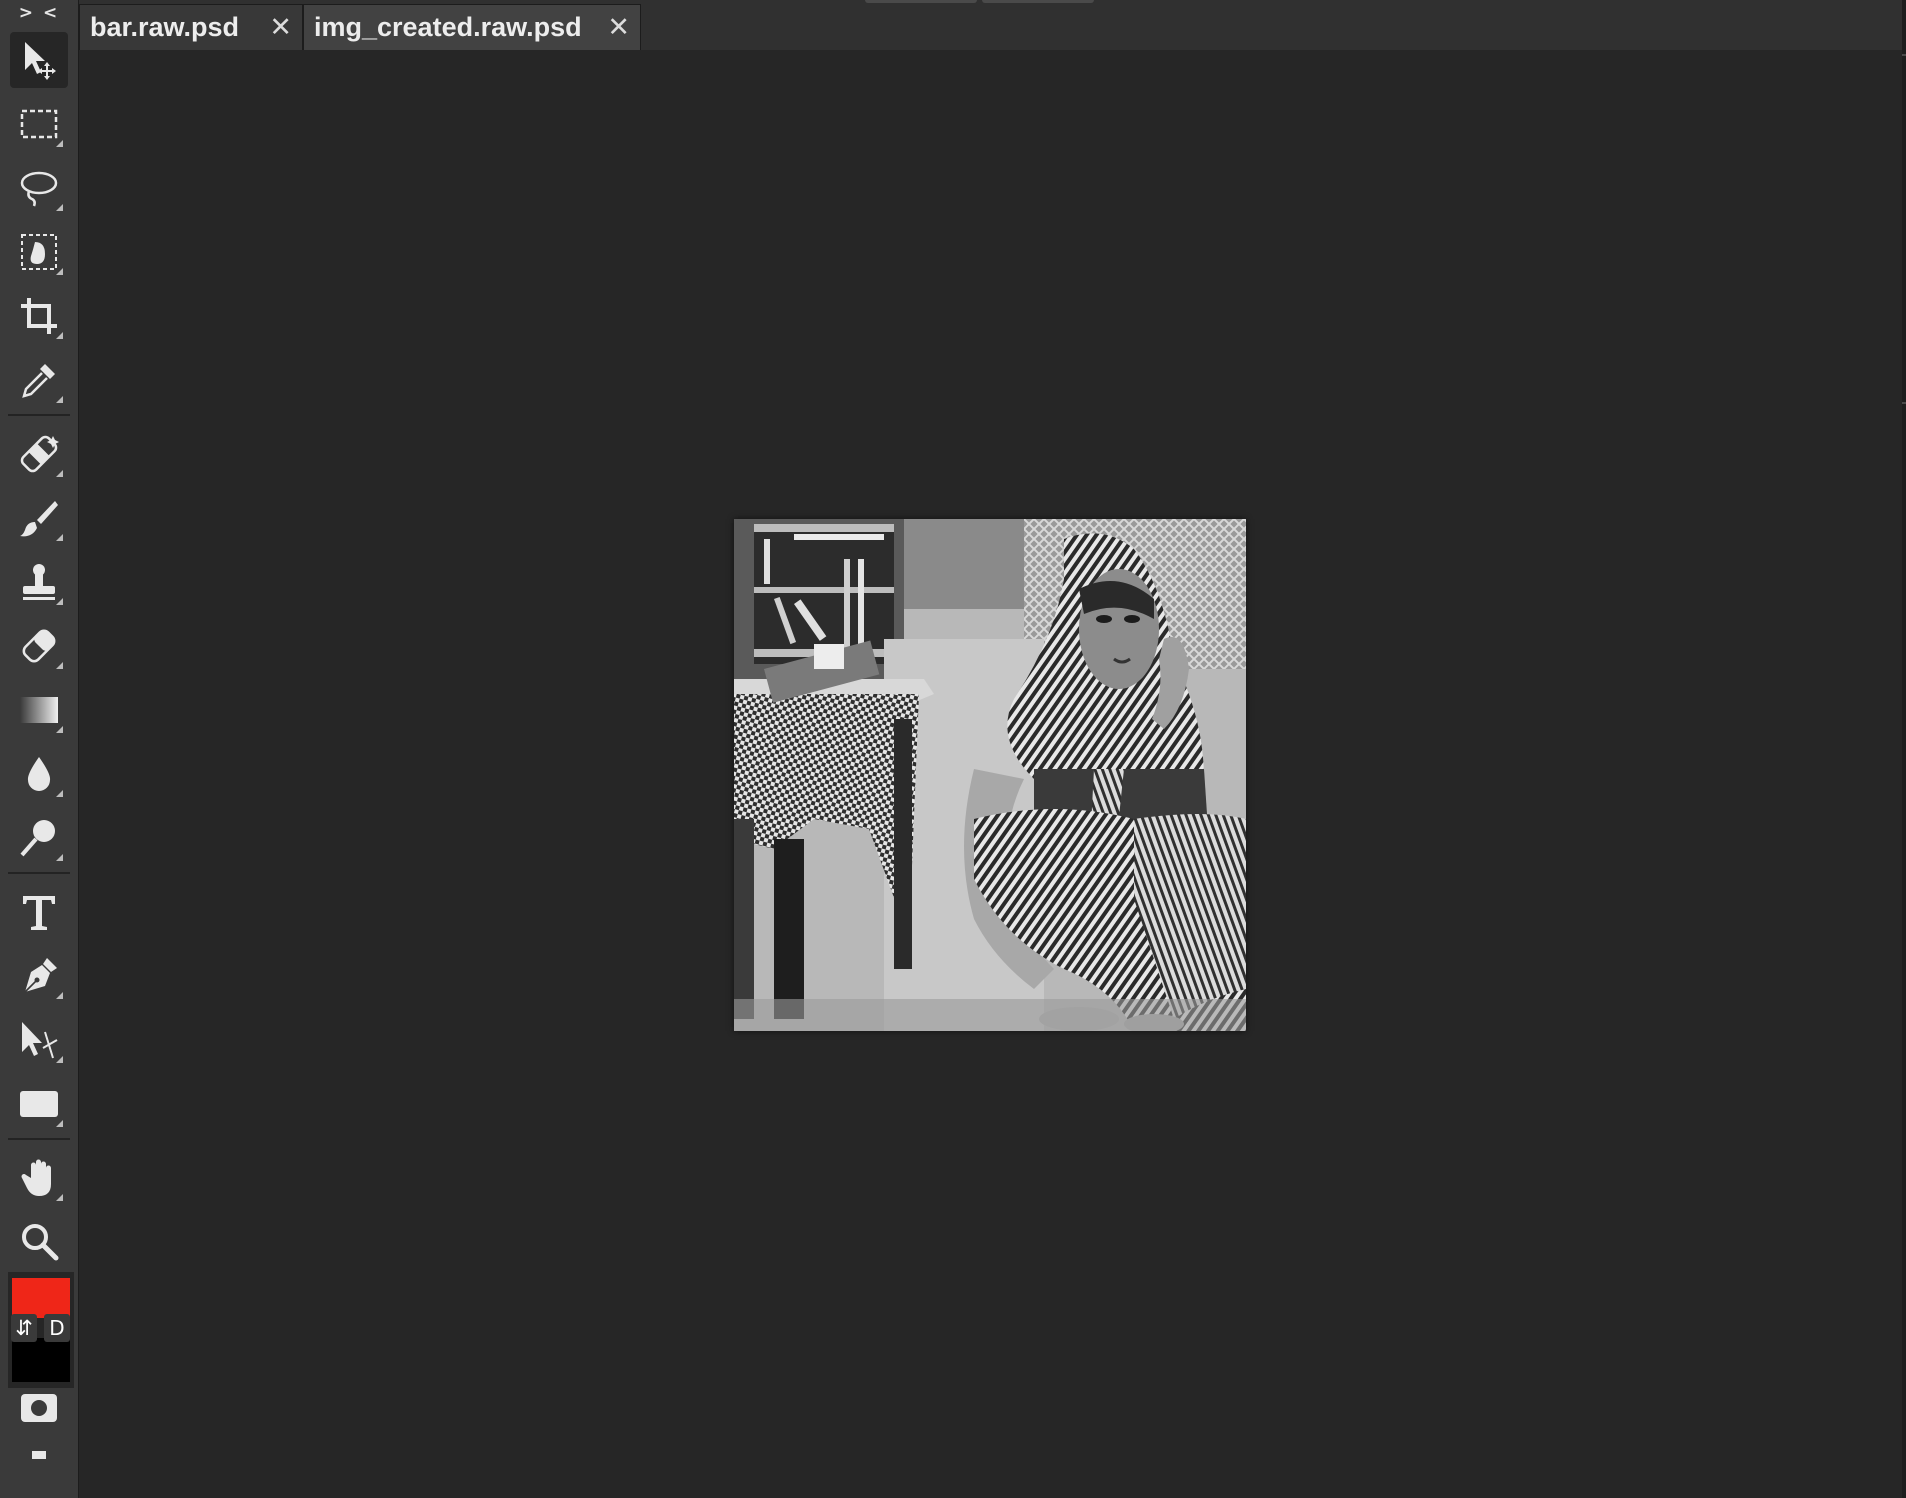  I want to click on quick-selection-tool, so click(39, 252).